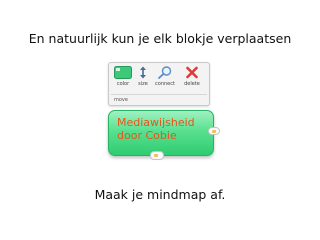 This screenshot has width=320, height=240. I want to click on connect-button: connect, so click(165, 76).